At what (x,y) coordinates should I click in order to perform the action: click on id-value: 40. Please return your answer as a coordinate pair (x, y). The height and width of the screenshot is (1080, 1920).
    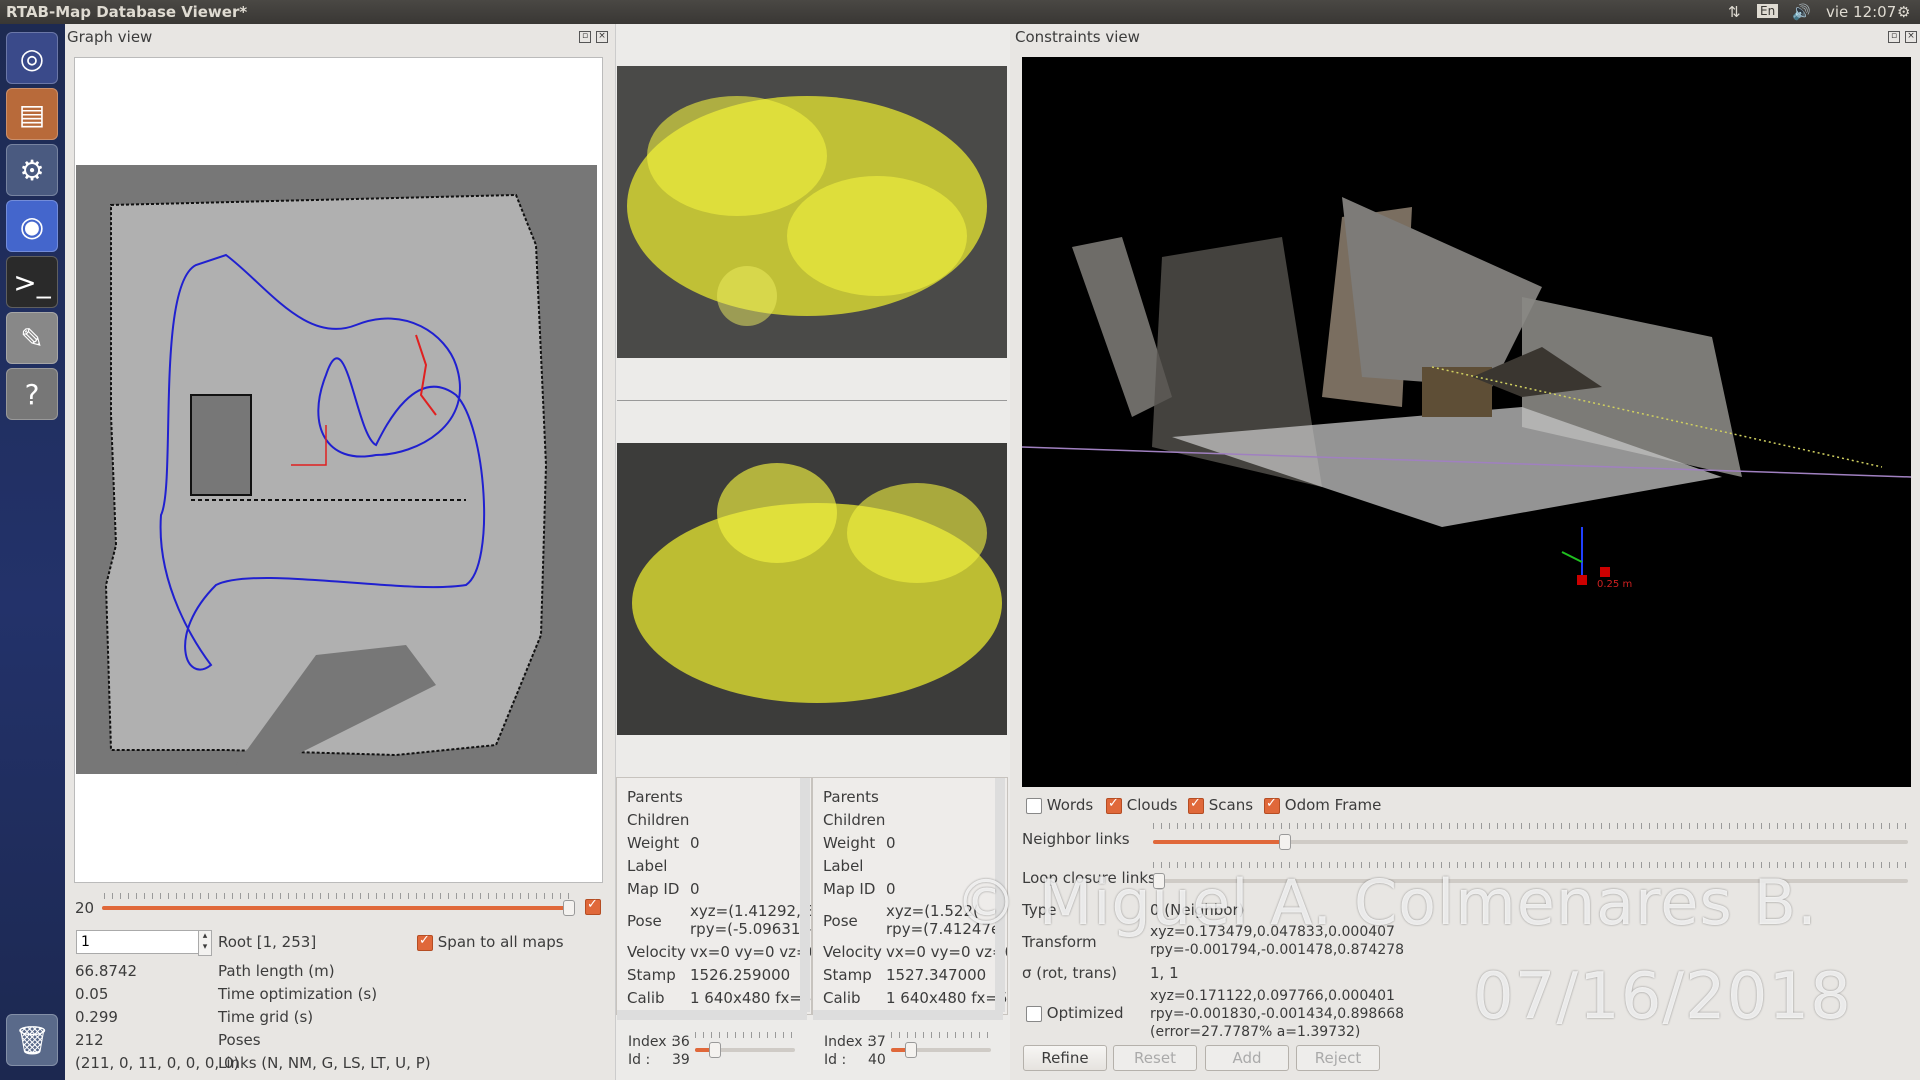
    Looking at the image, I should click on (877, 1060).